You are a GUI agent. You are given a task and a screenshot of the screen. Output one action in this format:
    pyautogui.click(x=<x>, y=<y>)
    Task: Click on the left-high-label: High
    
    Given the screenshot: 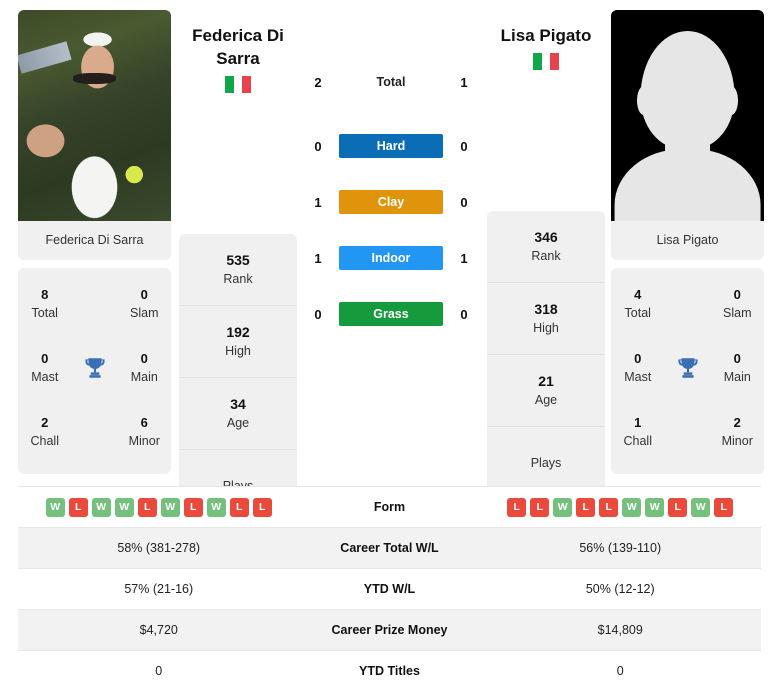 What is the action you would take?
    pyautogui.click(x=238, y=350)
    